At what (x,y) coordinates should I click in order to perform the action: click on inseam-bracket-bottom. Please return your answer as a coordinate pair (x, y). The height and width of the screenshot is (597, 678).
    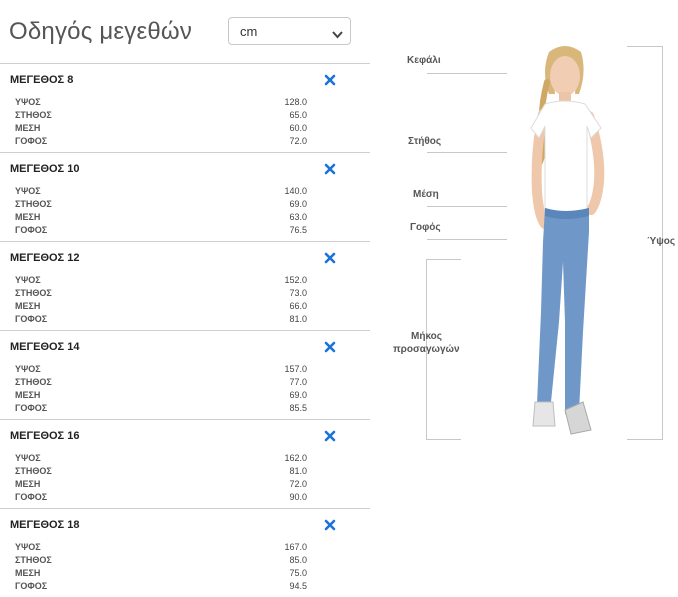
    Looking at the image, I should click on (443, 439).